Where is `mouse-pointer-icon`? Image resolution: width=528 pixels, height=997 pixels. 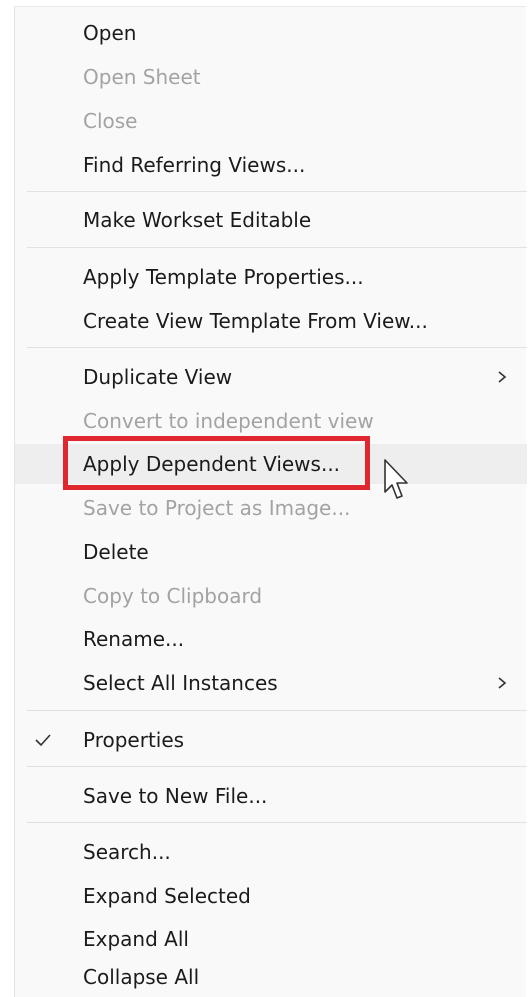
mouse-pointer-icon is located at coordinates (396, 479).